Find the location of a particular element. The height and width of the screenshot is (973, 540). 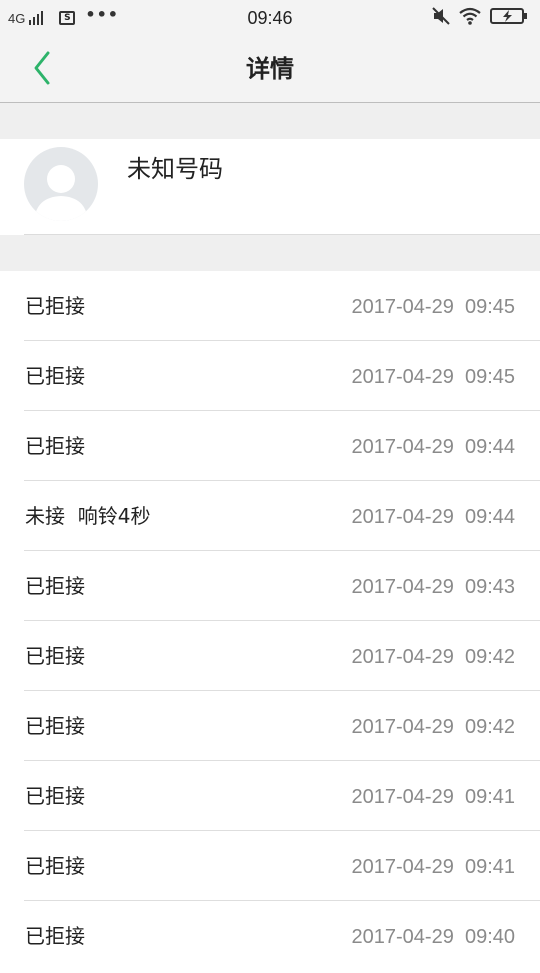

back-button is located at coordinates (42, 68).